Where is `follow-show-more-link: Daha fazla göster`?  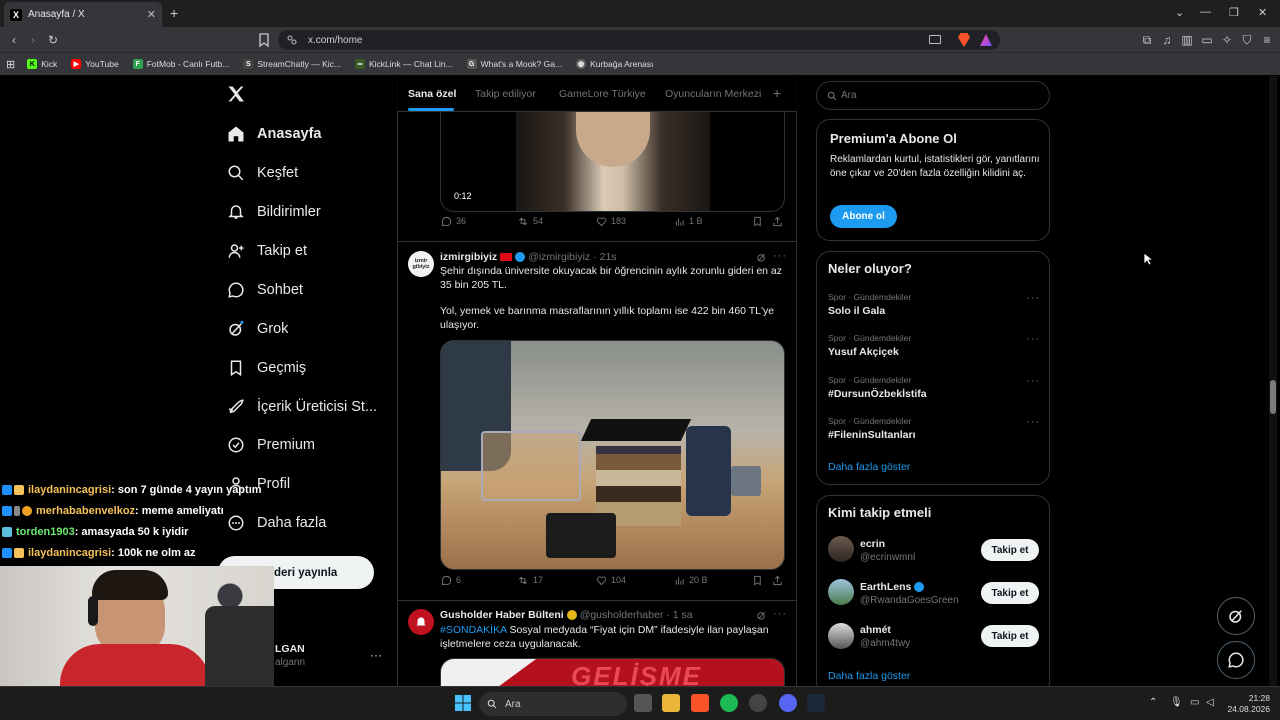 follow-show-more-link: Daha fazla göster is located at coordinates (869, 676).